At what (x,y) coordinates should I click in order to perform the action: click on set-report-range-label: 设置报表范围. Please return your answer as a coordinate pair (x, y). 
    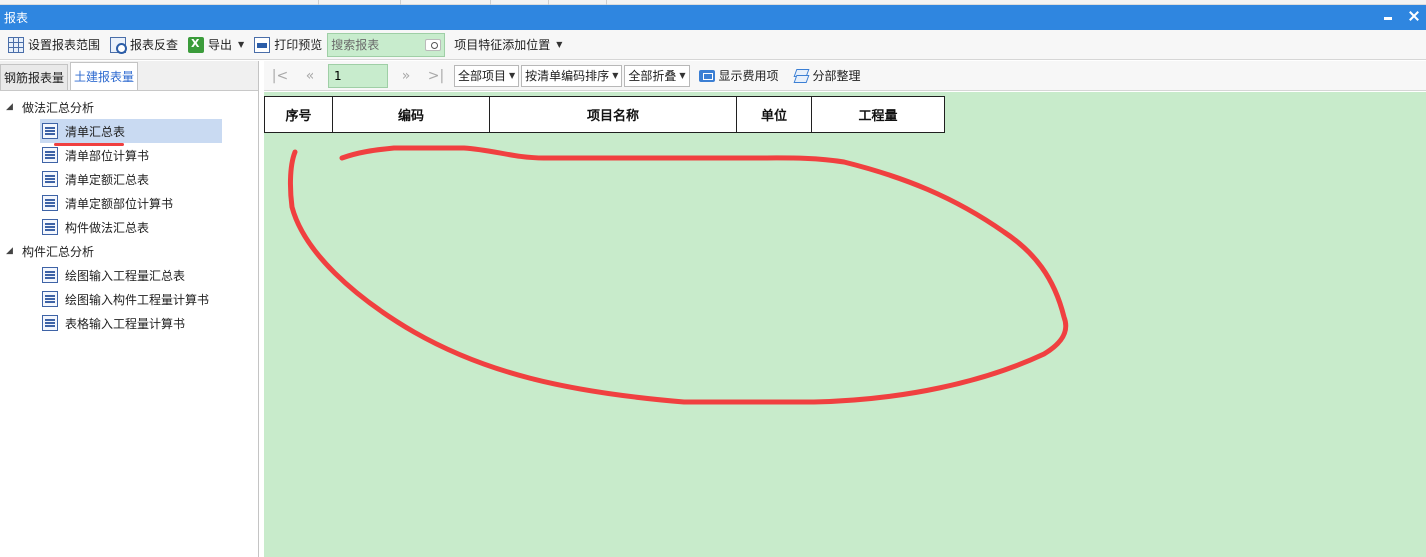
    Looking at the image, I should click on (64, 45).